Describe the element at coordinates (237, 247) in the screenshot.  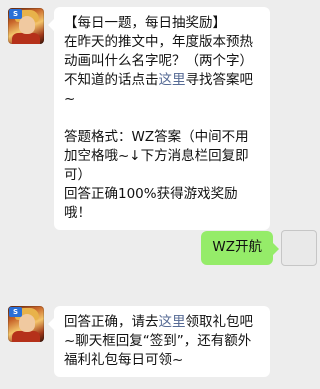
I see `user-message-text: WZ开航` at that location.